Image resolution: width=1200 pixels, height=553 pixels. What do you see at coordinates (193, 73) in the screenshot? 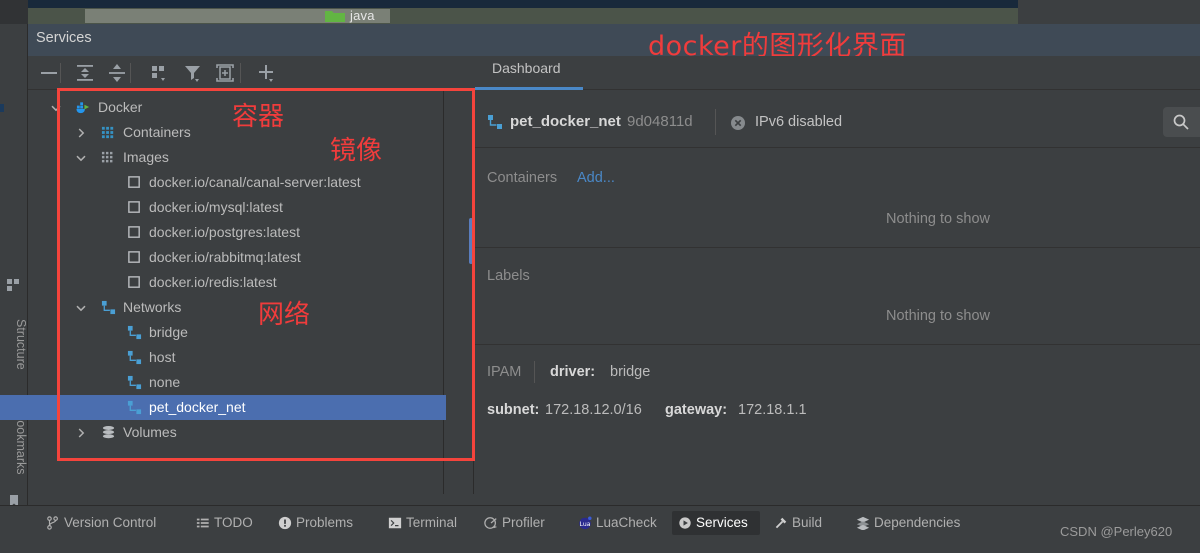
I see `filter-icon` at bounding box center [193, 73].